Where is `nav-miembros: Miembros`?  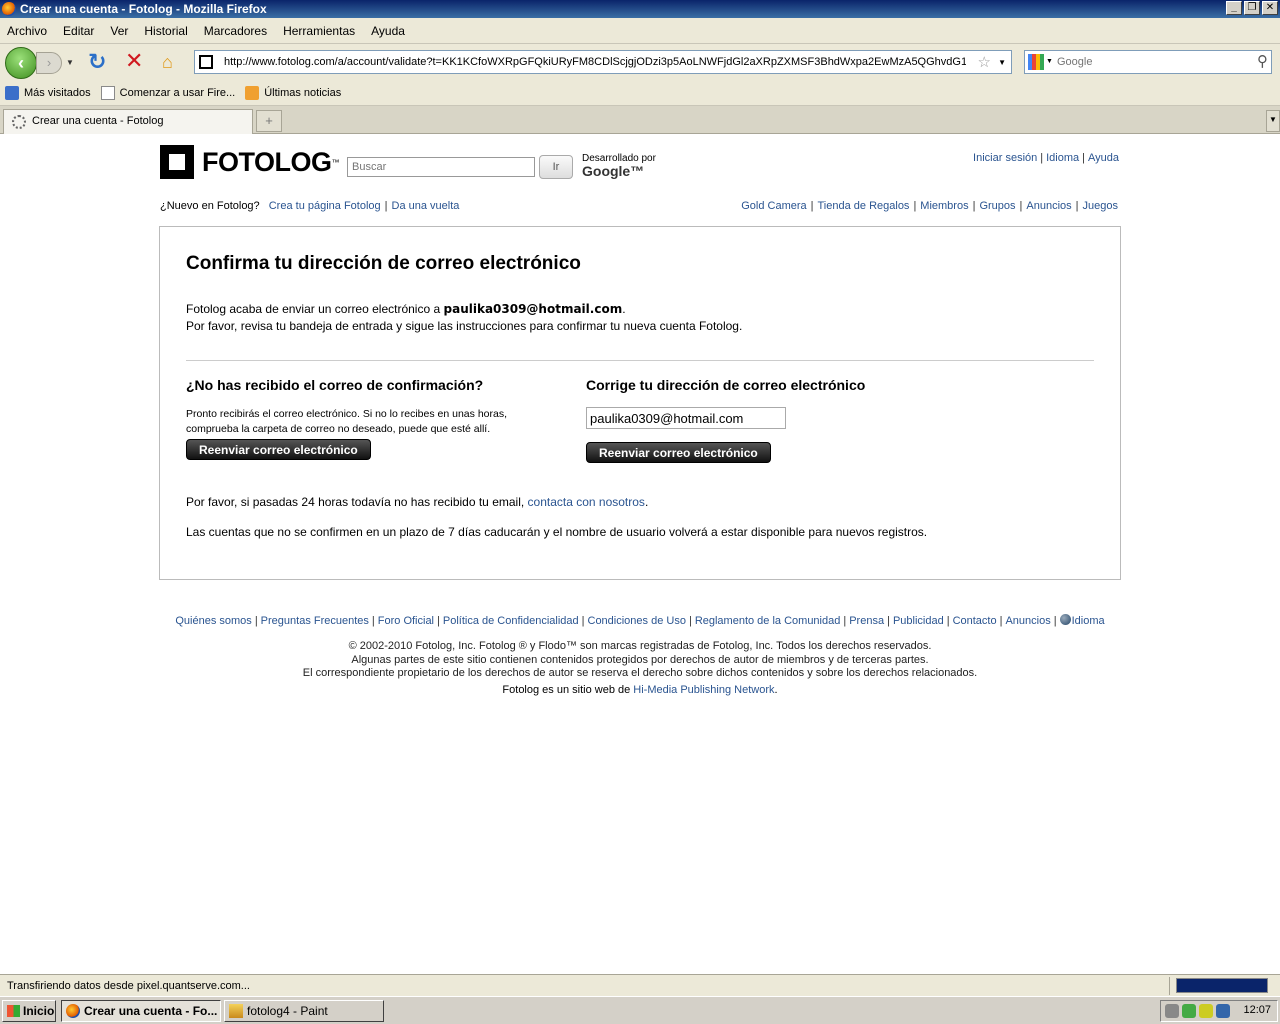 nav-miembros: Miembros is located at coordinates (944, 206).